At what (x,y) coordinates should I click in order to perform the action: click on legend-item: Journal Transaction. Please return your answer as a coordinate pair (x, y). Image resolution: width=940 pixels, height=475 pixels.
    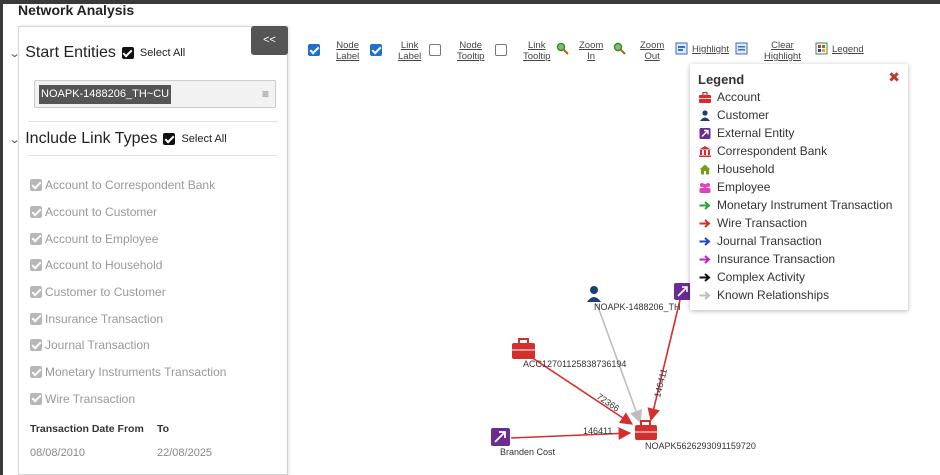
    Looking at the image, I should click on (795, 241).